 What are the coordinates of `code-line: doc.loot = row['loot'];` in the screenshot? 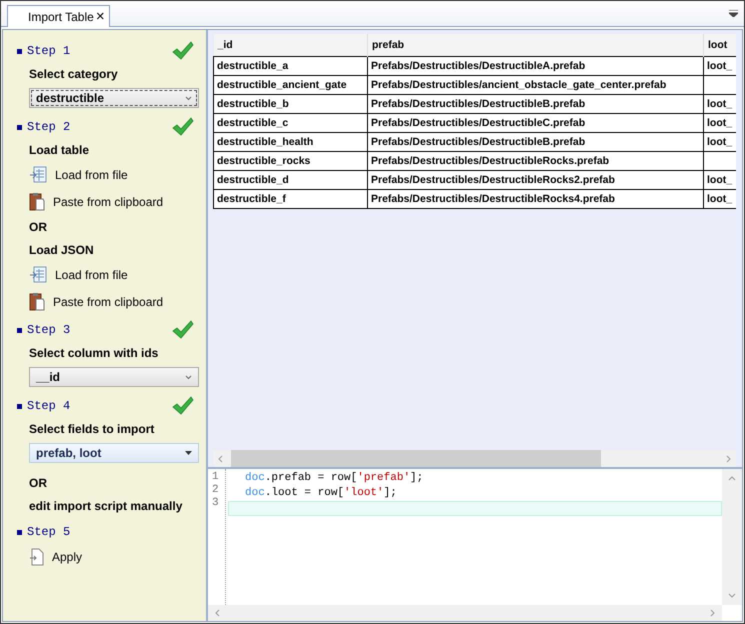 It's located at (321, 493).